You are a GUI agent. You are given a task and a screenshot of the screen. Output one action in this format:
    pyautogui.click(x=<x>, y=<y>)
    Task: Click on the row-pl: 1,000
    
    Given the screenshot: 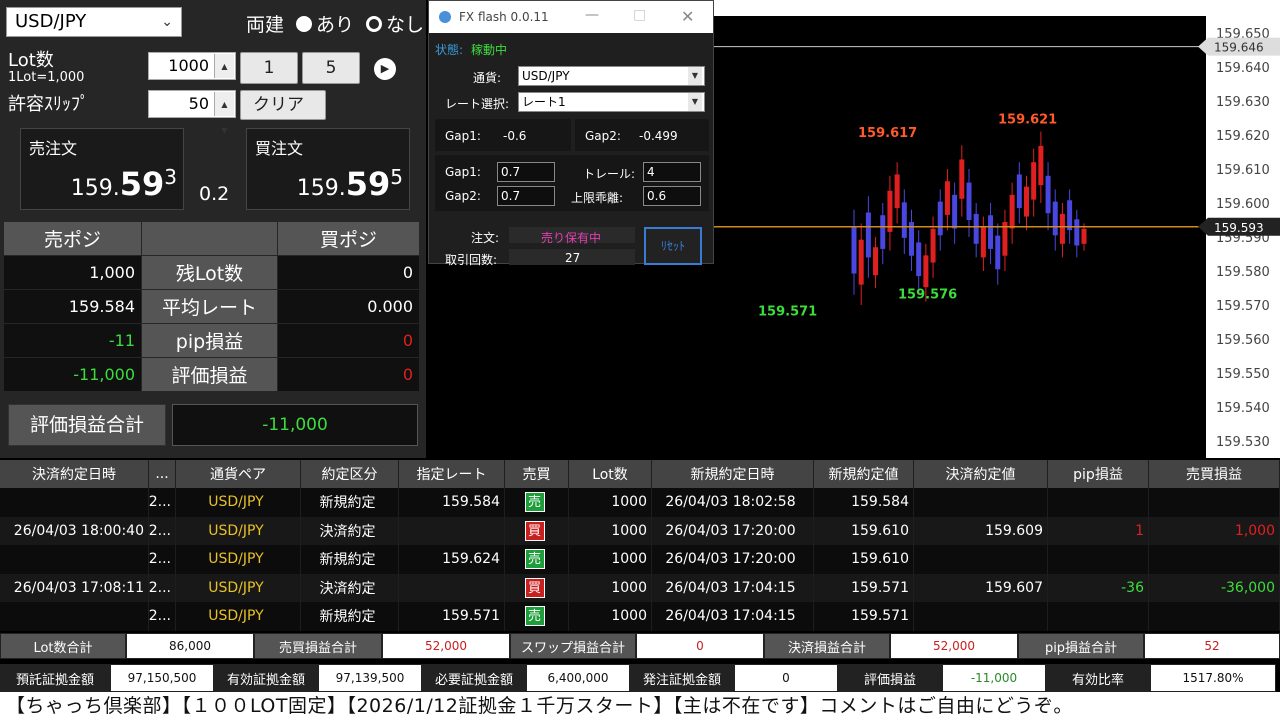 What is the action you would take?
    pyautogui.click(x=1214, y=530)
    